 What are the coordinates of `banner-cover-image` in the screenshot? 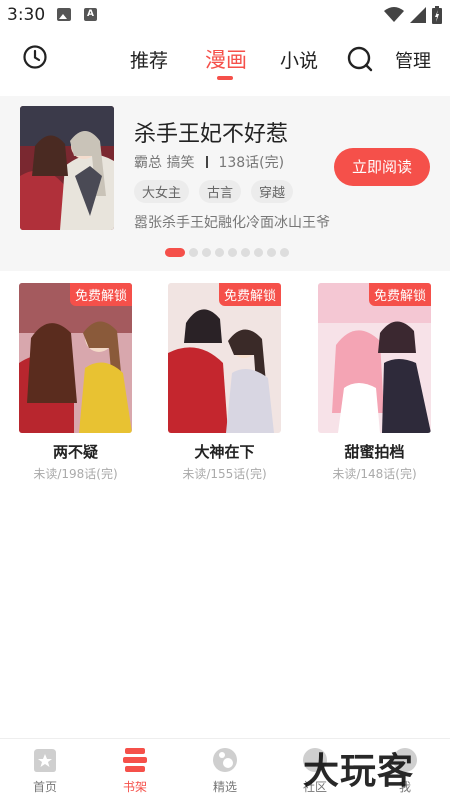 It's located at (67, 168).